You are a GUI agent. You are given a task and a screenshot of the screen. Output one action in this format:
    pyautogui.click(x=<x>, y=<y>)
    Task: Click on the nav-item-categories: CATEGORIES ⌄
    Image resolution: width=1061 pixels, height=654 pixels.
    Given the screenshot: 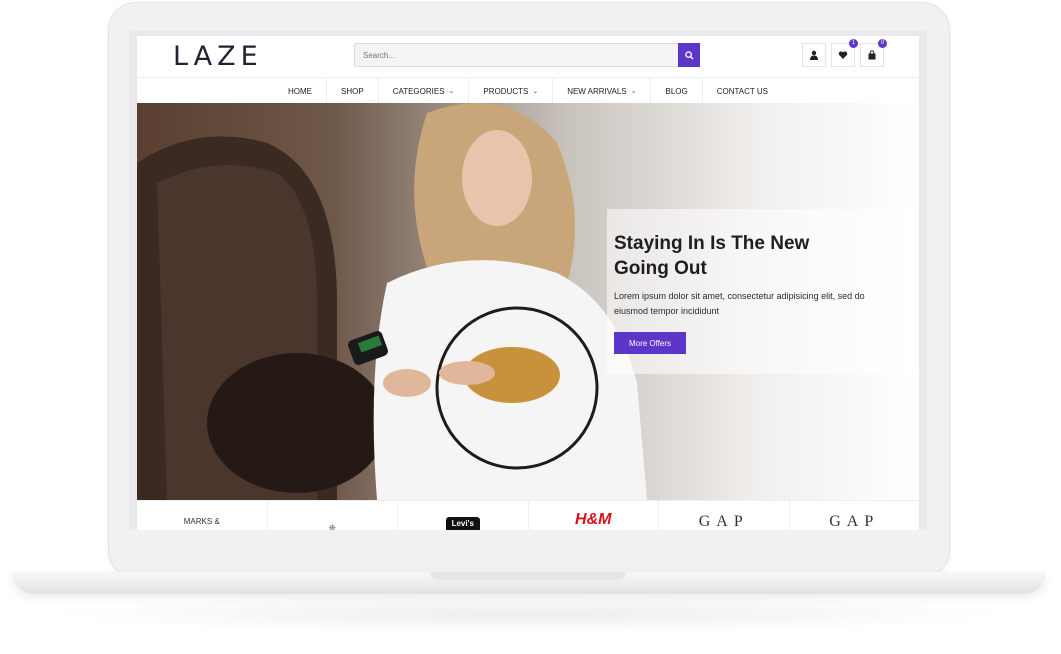 What is the action you would take?
    pyautogui.click(x=424, y=91)
    